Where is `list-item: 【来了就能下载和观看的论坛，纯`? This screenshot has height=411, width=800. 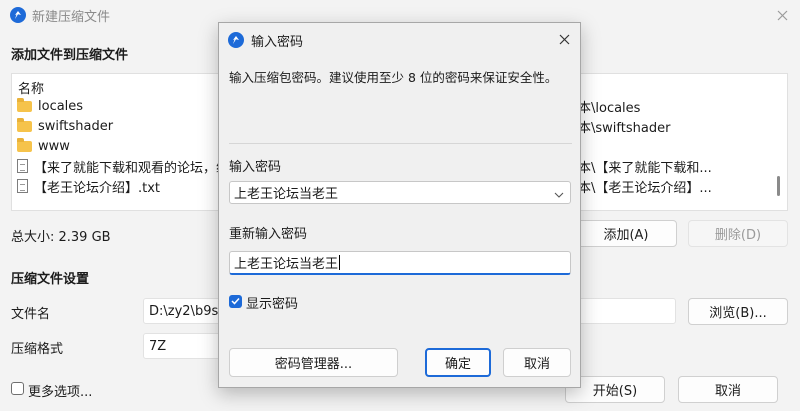 list-item: 【来了就能下载和观看的论坛，纯 is located at coordinates (123, 166).